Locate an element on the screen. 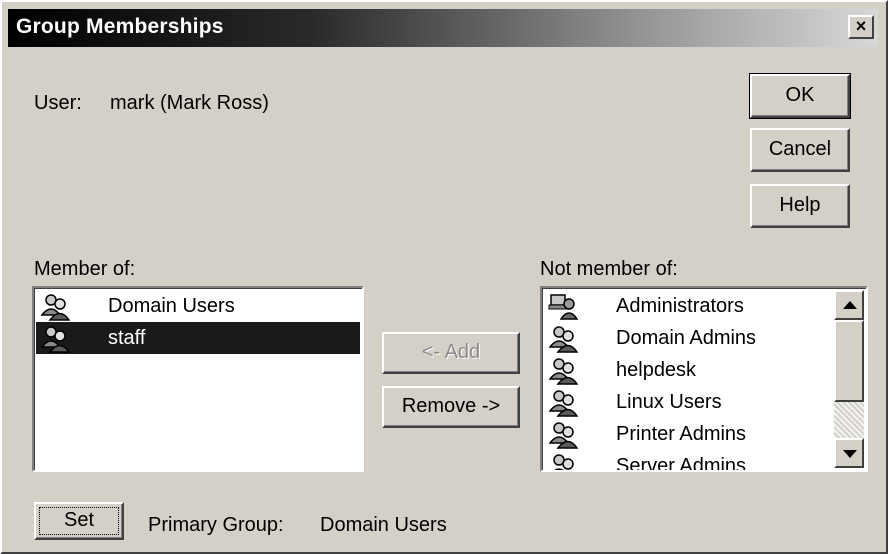 The image size is (888, 554). not-member-of-item: Linux Users is located at coordinates (635, 402).